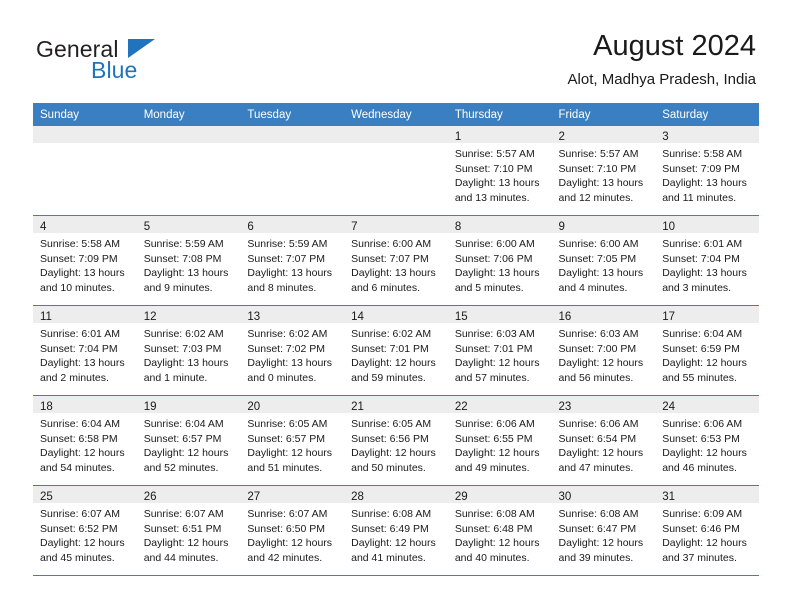 This screenshot has width=792, height=612. Describe the element at coordinates (597, 528) in the screenshot. I see `sunset-text: Sunset: 6:47 PM` at that location.